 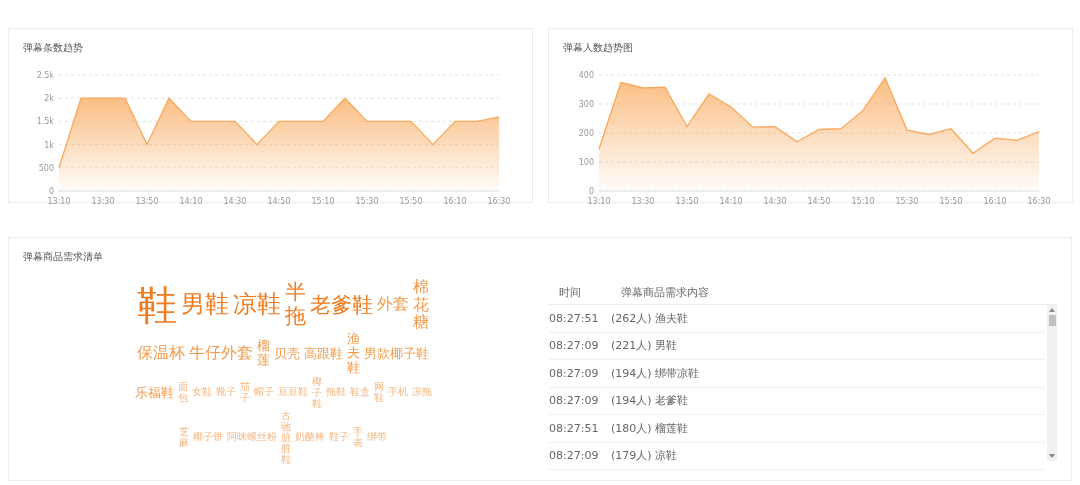 What do you see at coordinates (244, 392) in the screenshot?
I see `cloud-word: 茄子` at bounding box center [244, 392].